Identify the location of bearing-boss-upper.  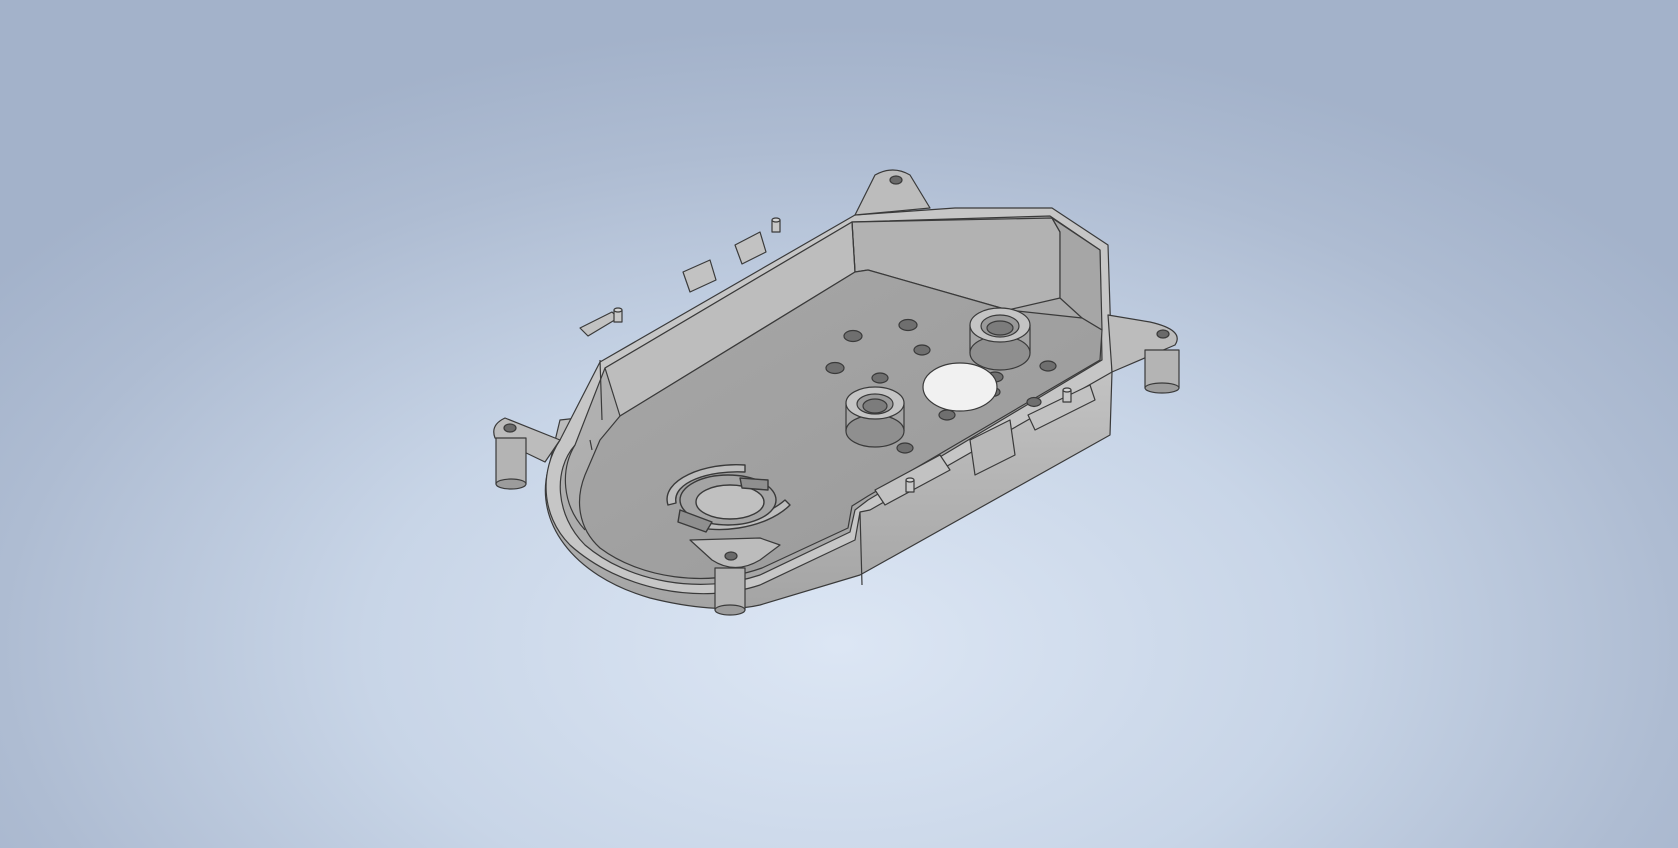
(1000, 339).